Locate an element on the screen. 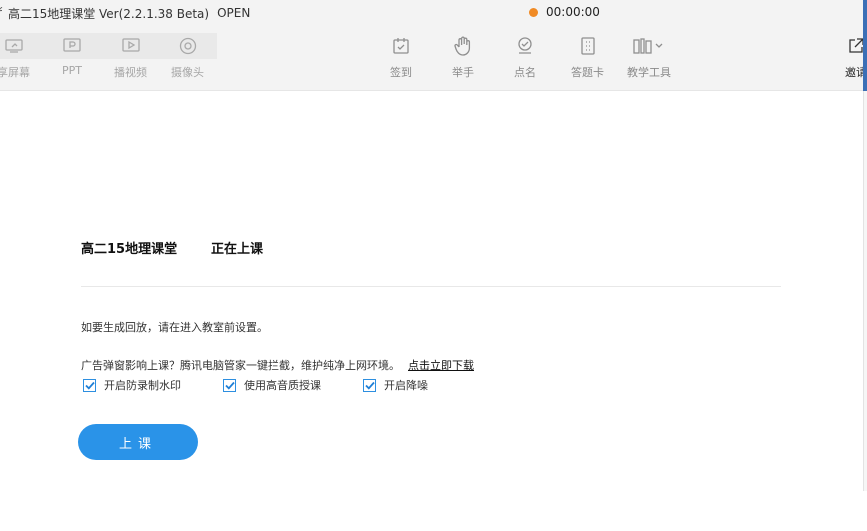 The height and width of the screenshot is (531, 867). video-play-icon is located at coordinates (131, 46).